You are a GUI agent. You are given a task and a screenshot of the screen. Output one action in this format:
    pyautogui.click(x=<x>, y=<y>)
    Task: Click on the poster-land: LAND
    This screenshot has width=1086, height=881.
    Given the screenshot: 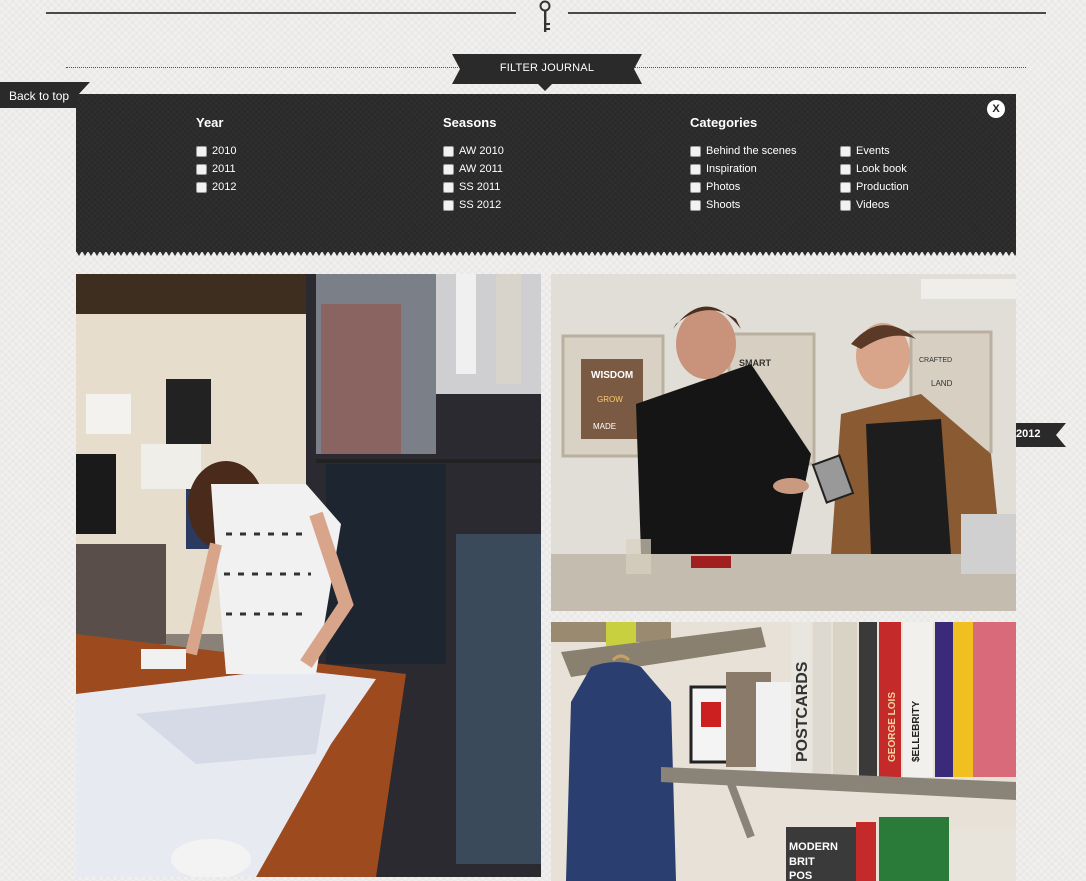 What is the action you would take?
    pyautogui.click(x=942, y=383)
    